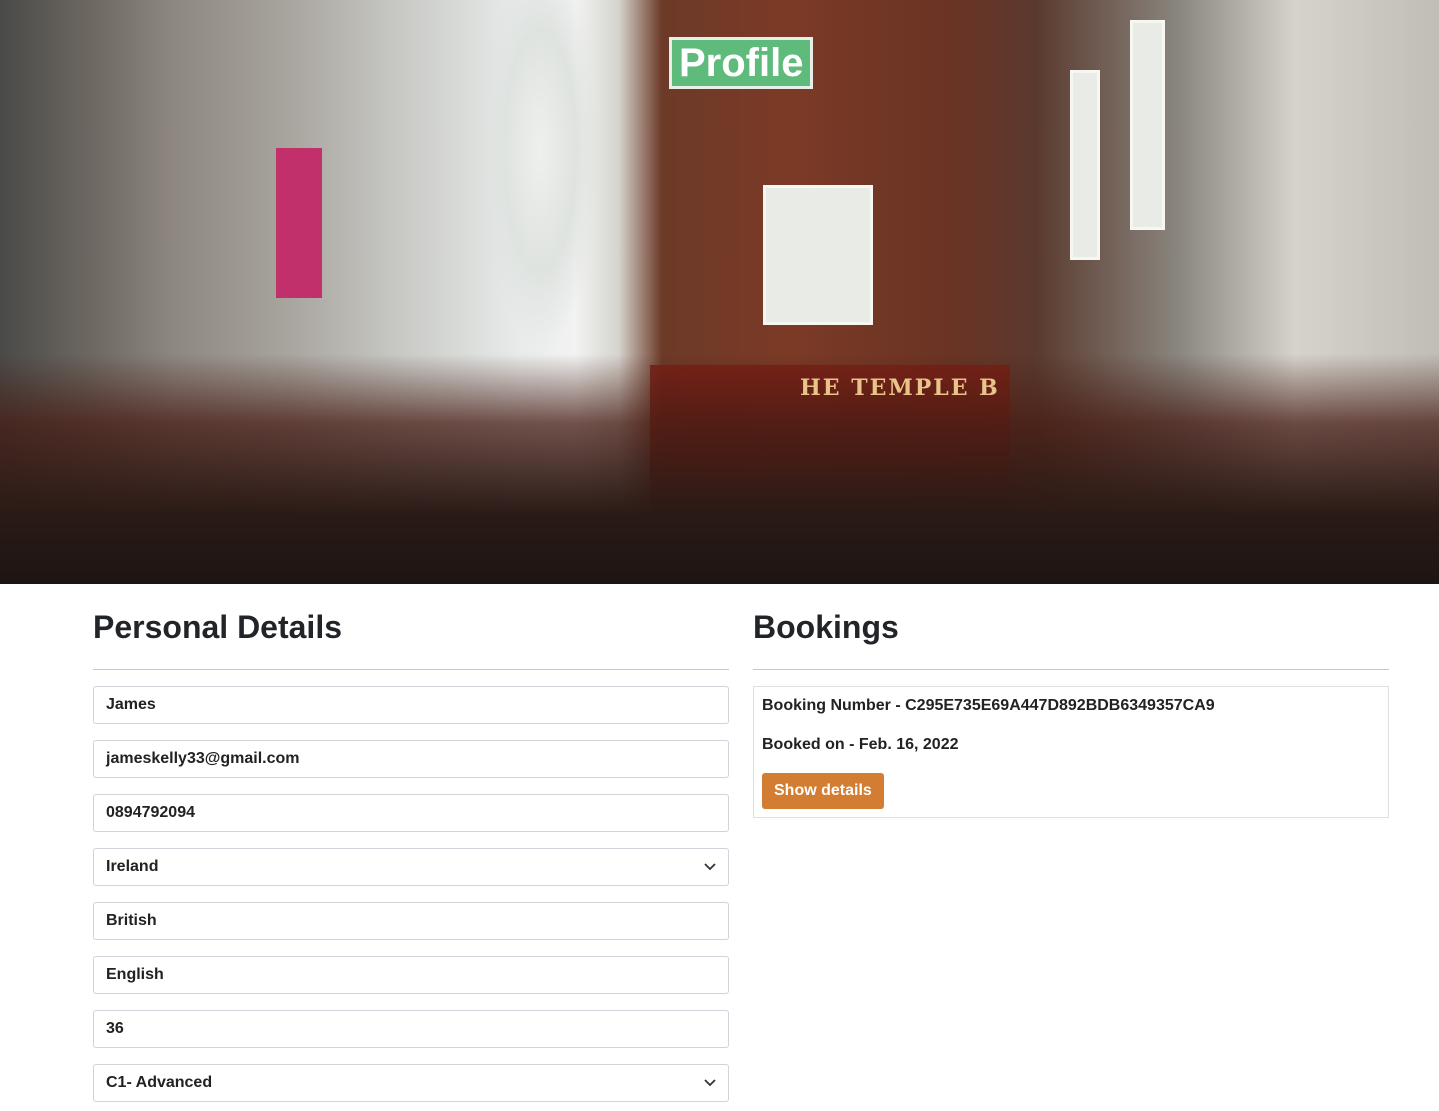  What do you see at coordinates (131, 704) in the screenshot?
I see `field-value: James` at bounding box center [131, 704].